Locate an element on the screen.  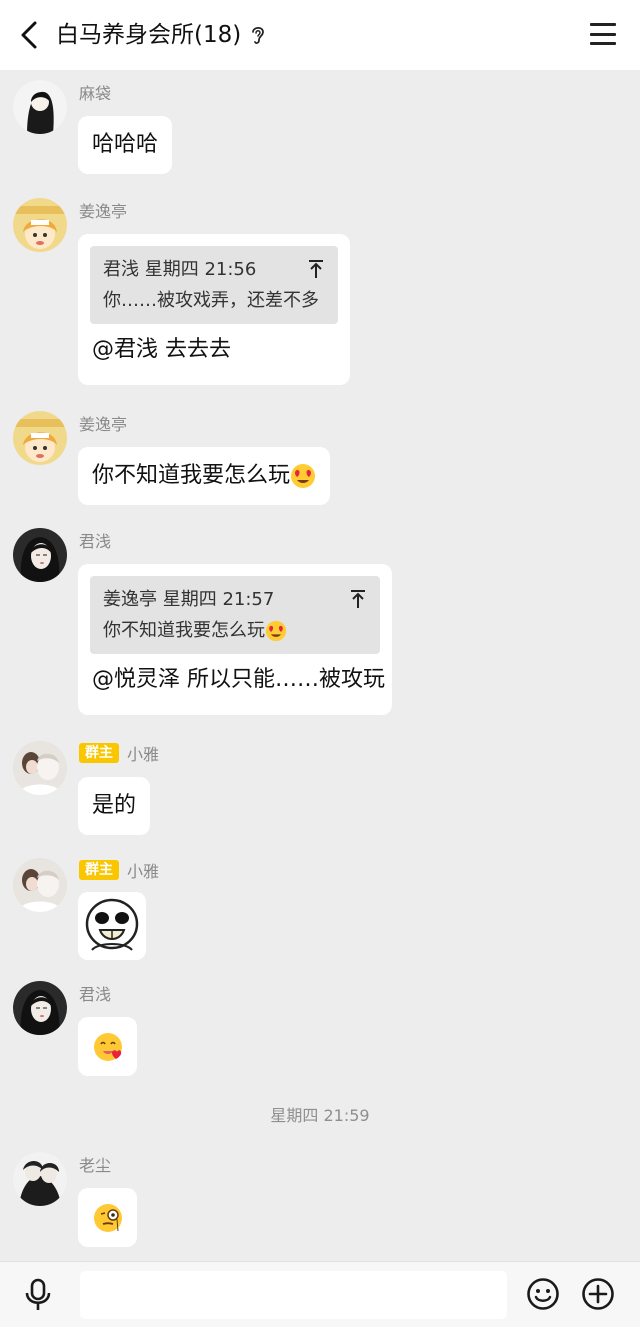
message-bubble: 你不知道我要怎么玩 is located at coordinates (204, 476).